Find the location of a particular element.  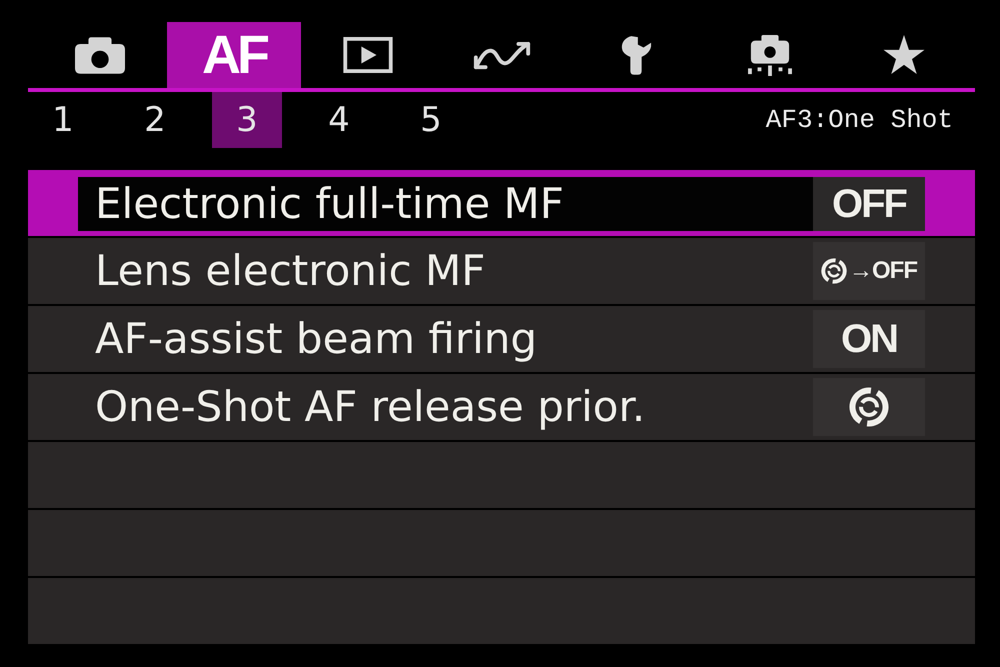

menu-item-label: Lens electronic MF is located at coordinates (290, 271).